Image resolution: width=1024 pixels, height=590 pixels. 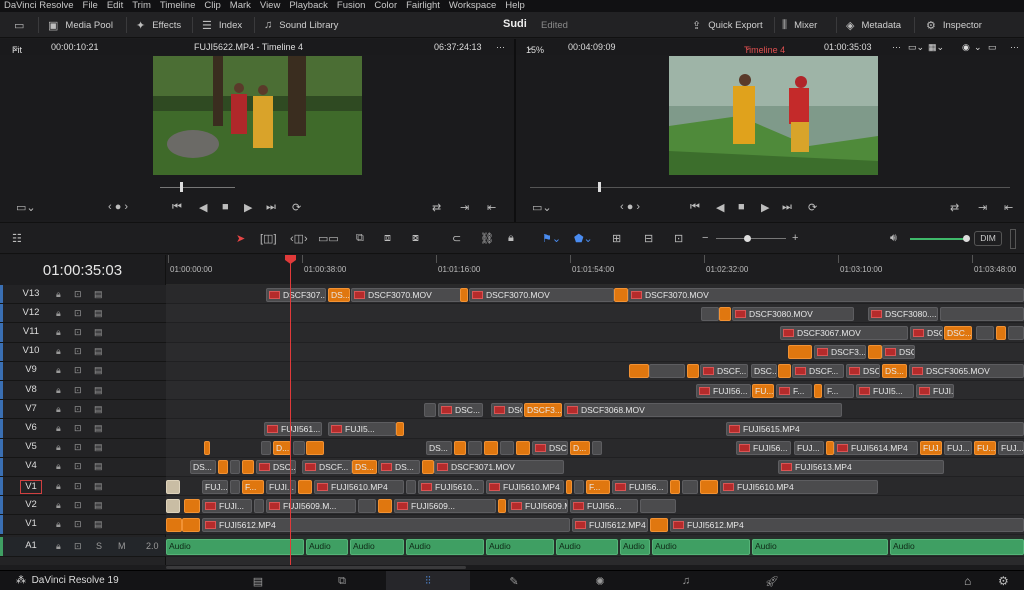 What do you see at coordinates (812, 207) in the screenshot?
I see `timeline-loop-icon: ⟳` at bounding box center [812, 207].